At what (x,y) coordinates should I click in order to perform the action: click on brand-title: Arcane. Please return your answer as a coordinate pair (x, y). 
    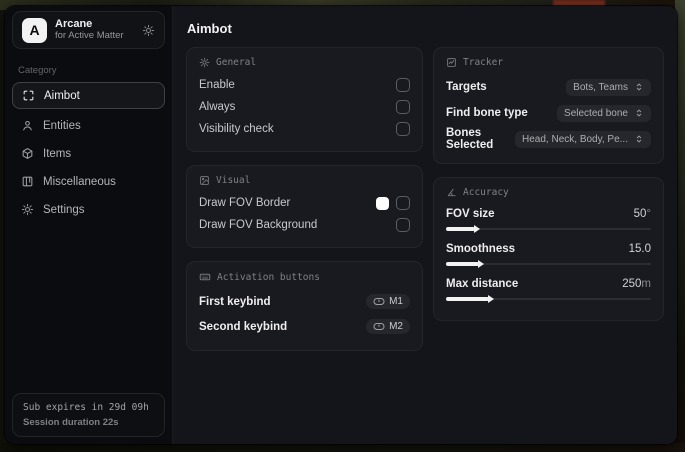
    Looking at the image, I should click on (74, 24).